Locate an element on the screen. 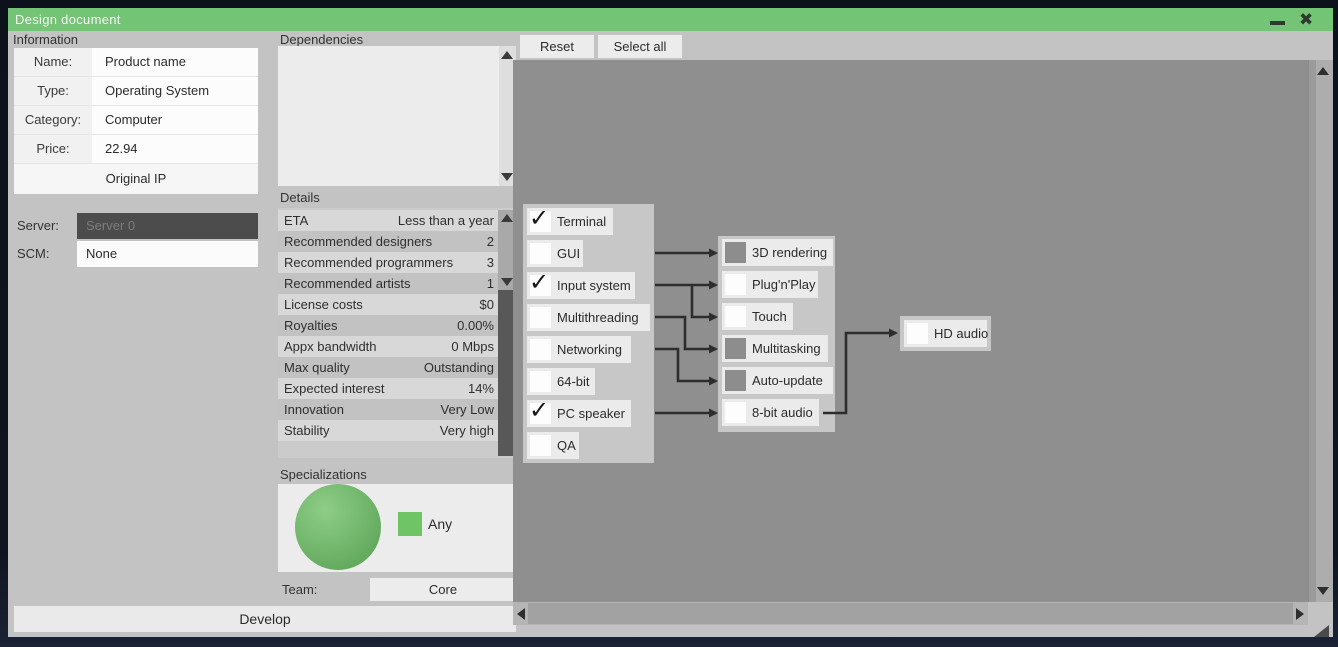 The image size is (1338, 647). original-ip-button: Original IP is located at coordinates (136, 178).